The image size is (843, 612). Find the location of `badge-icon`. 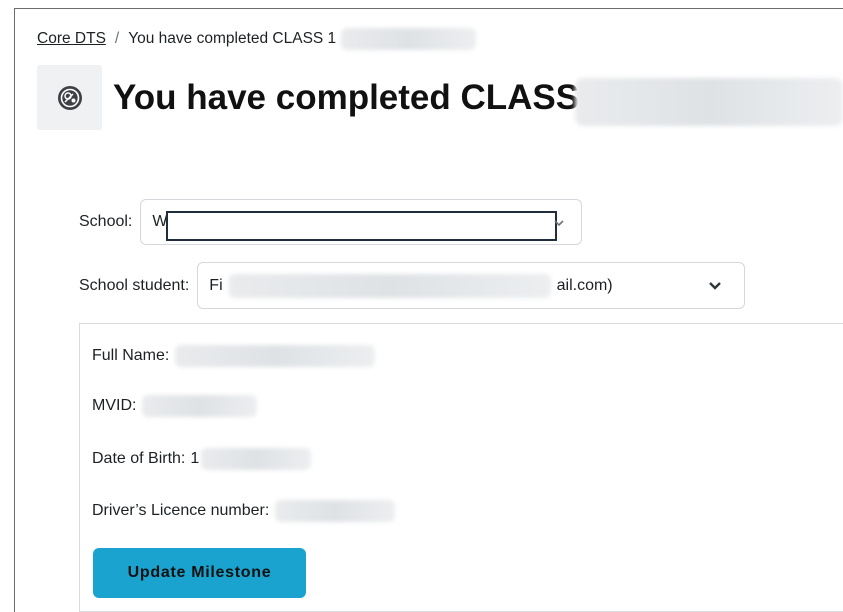

badge-icon is located at coordinates (69, 97).